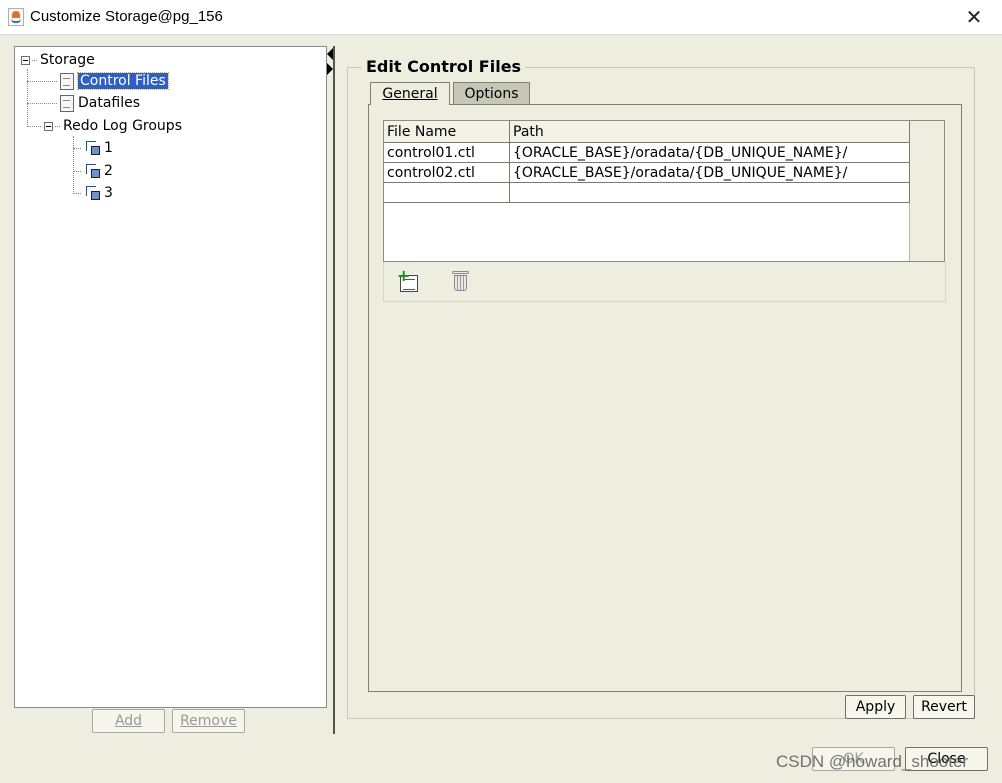  What do you see at coordinates (67, 81) in the screenshot?
I see `control-file-icon` at bounding box center [67, 81].